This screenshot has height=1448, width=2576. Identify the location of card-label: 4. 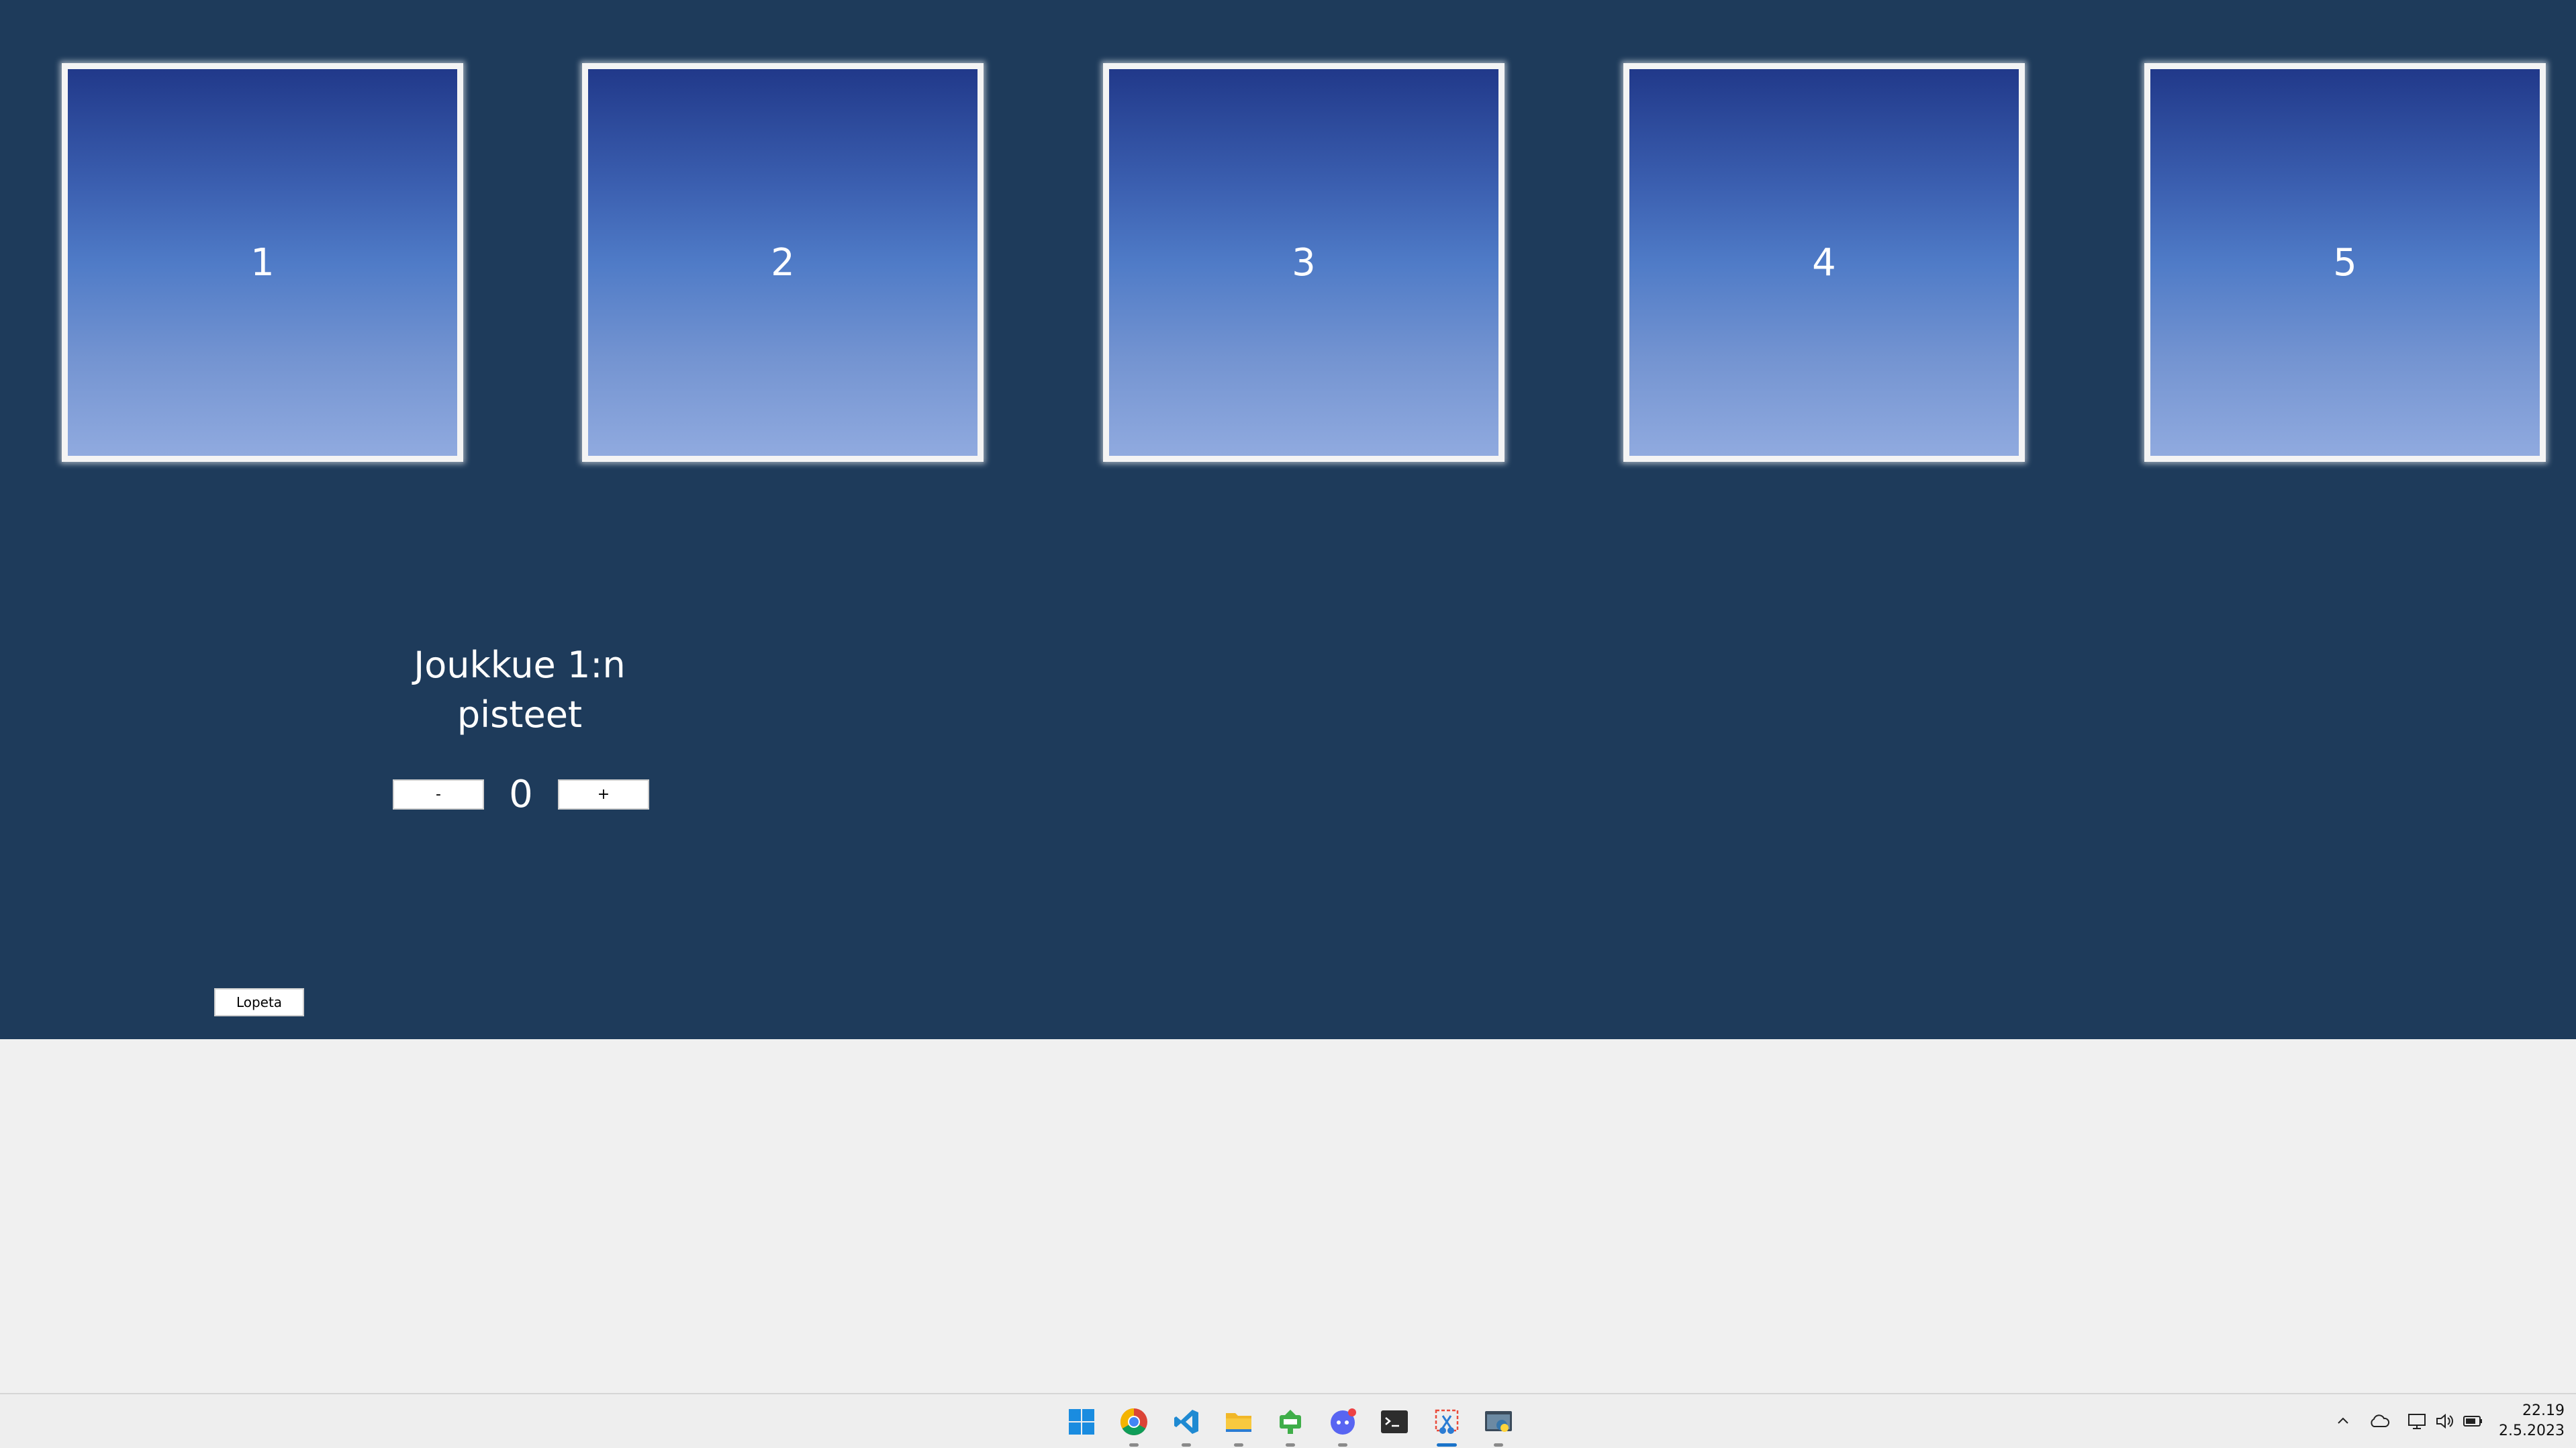
(1824, 262).